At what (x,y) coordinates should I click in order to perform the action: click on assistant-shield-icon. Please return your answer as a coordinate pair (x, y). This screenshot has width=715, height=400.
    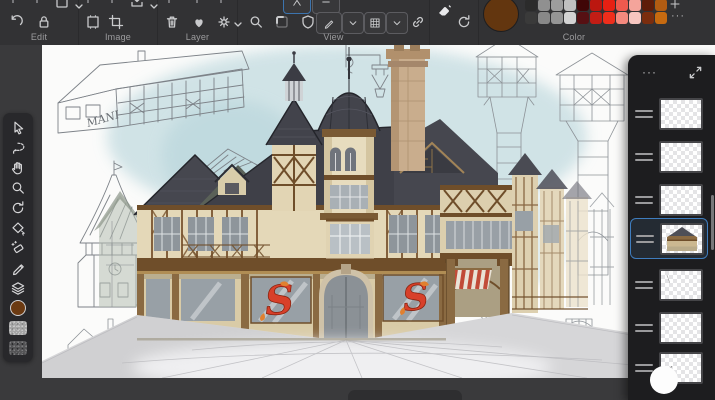
    Looking at the image, I should click on (308, 22).